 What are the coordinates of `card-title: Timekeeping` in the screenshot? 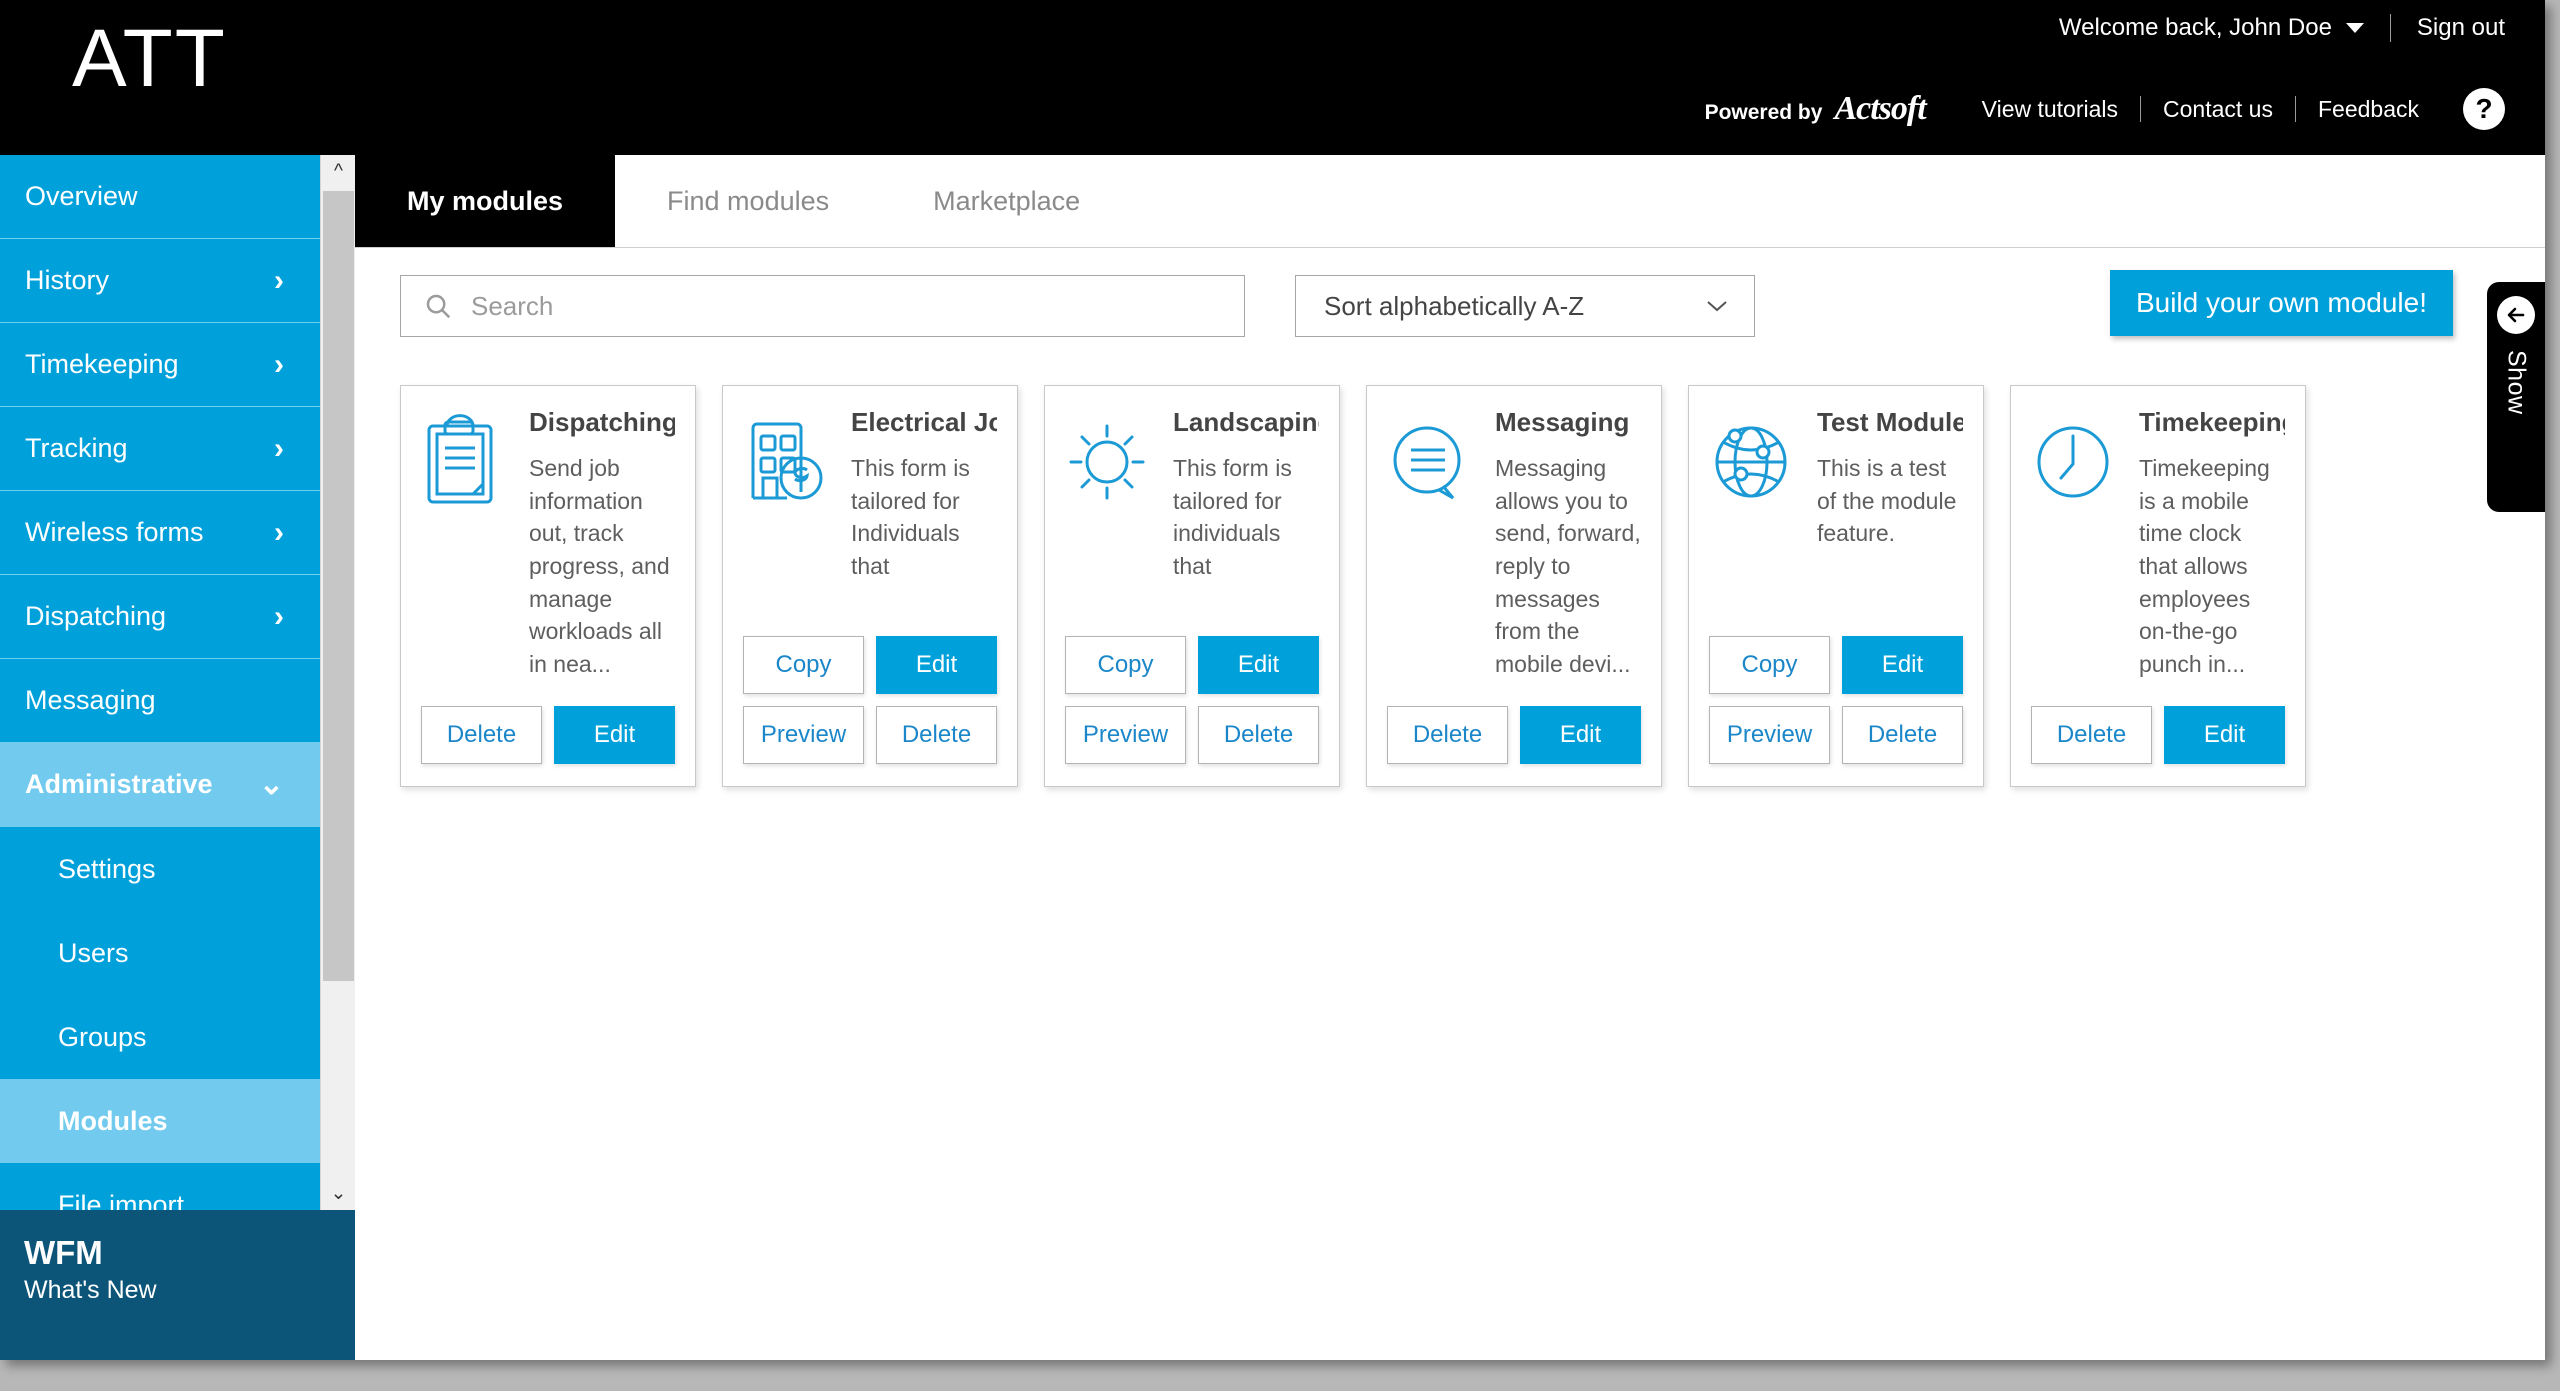 It's located at (2212, 422).